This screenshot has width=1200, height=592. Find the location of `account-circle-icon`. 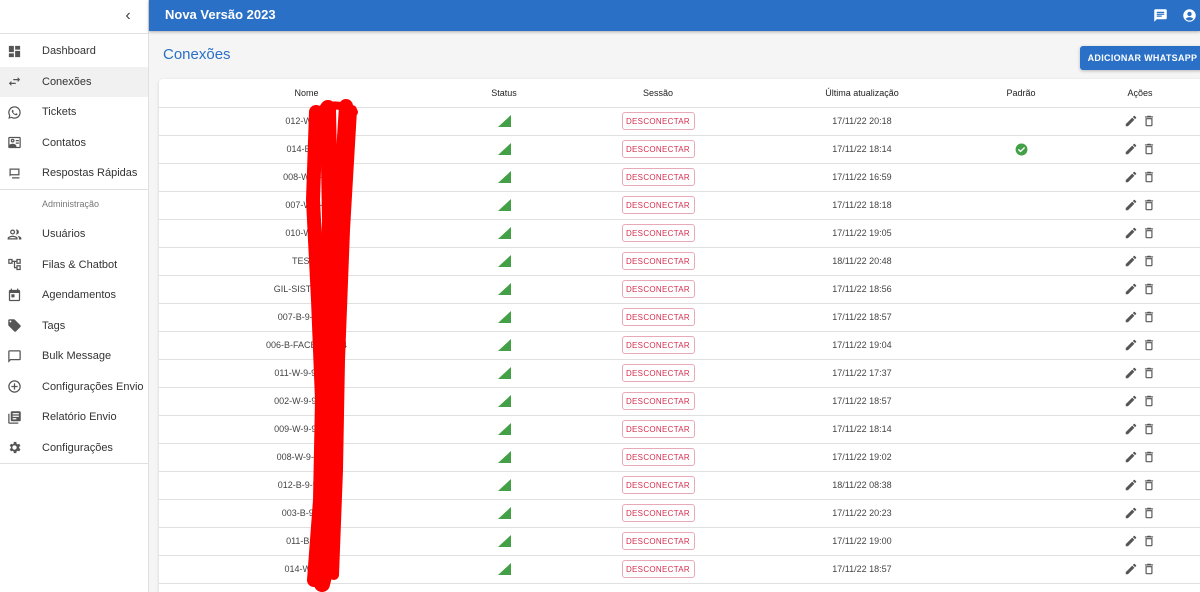

account-circle-icon is located at coordinates (1189, 15).